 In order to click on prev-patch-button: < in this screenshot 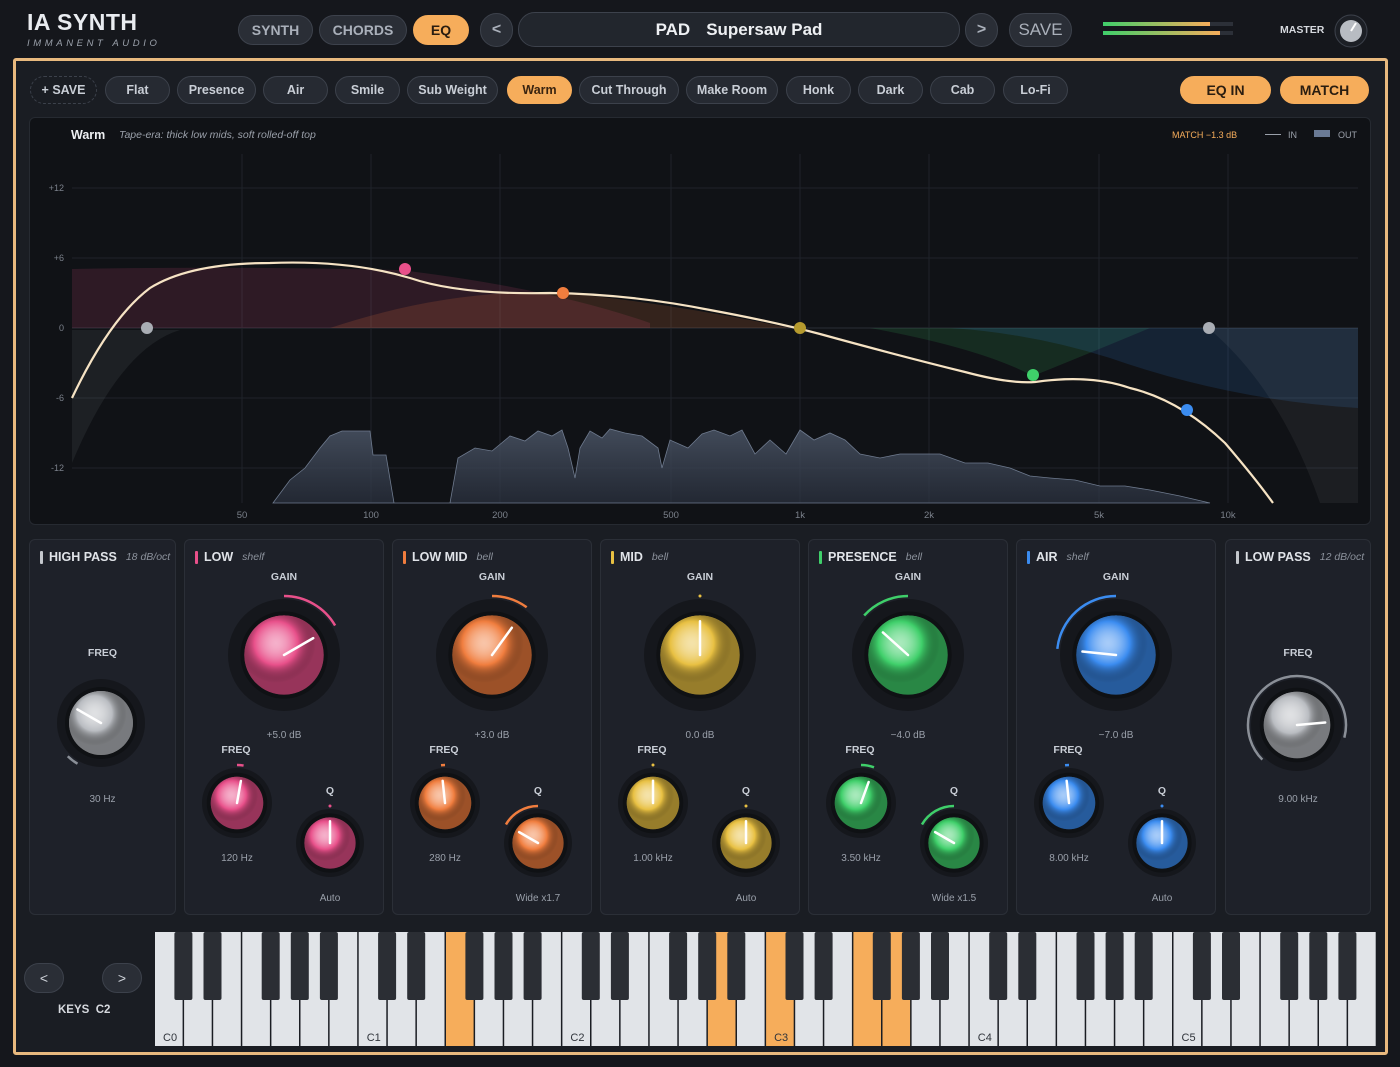, I will do `click(496, 30)`.